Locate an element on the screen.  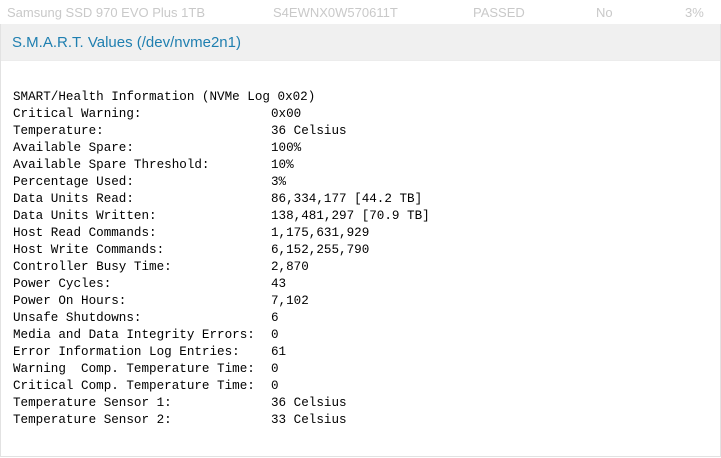
smart-attribute-value: 86,334,177 [44.2 TB] is located at coordinates (347, 199).